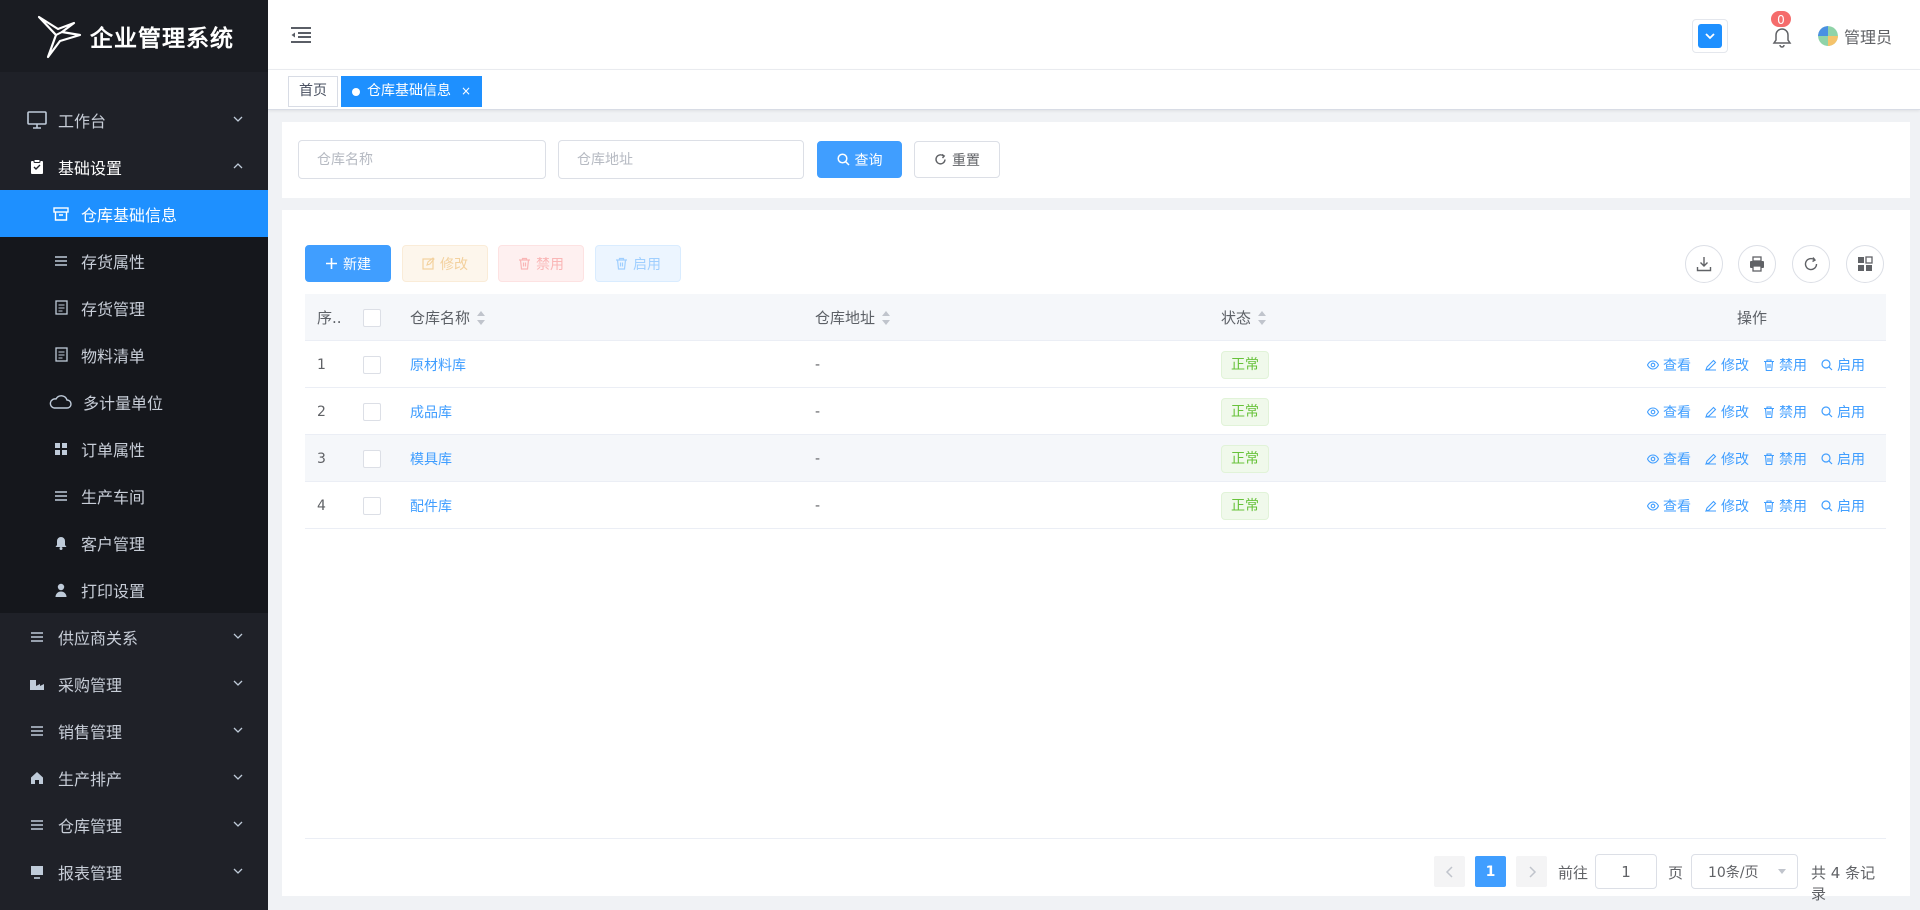  What do you see at coordinates (1626, 871) in the screenshot?
I see `goto-page-input` at bounding box center [1626, 871].